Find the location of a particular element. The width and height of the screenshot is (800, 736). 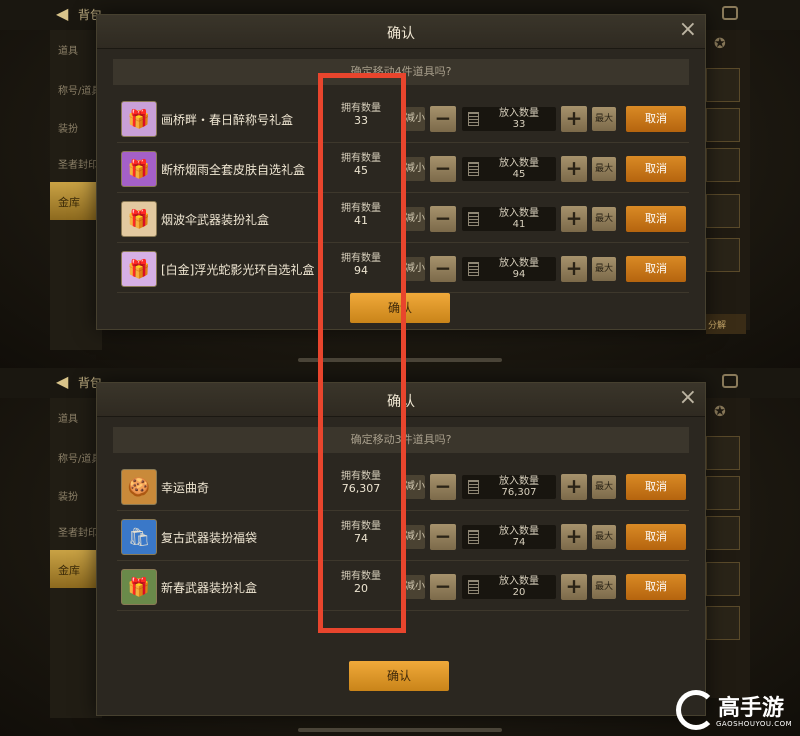

item-name: [白金]浮光蛇影光环自选礼盒 is located at coordinates (238, 270).